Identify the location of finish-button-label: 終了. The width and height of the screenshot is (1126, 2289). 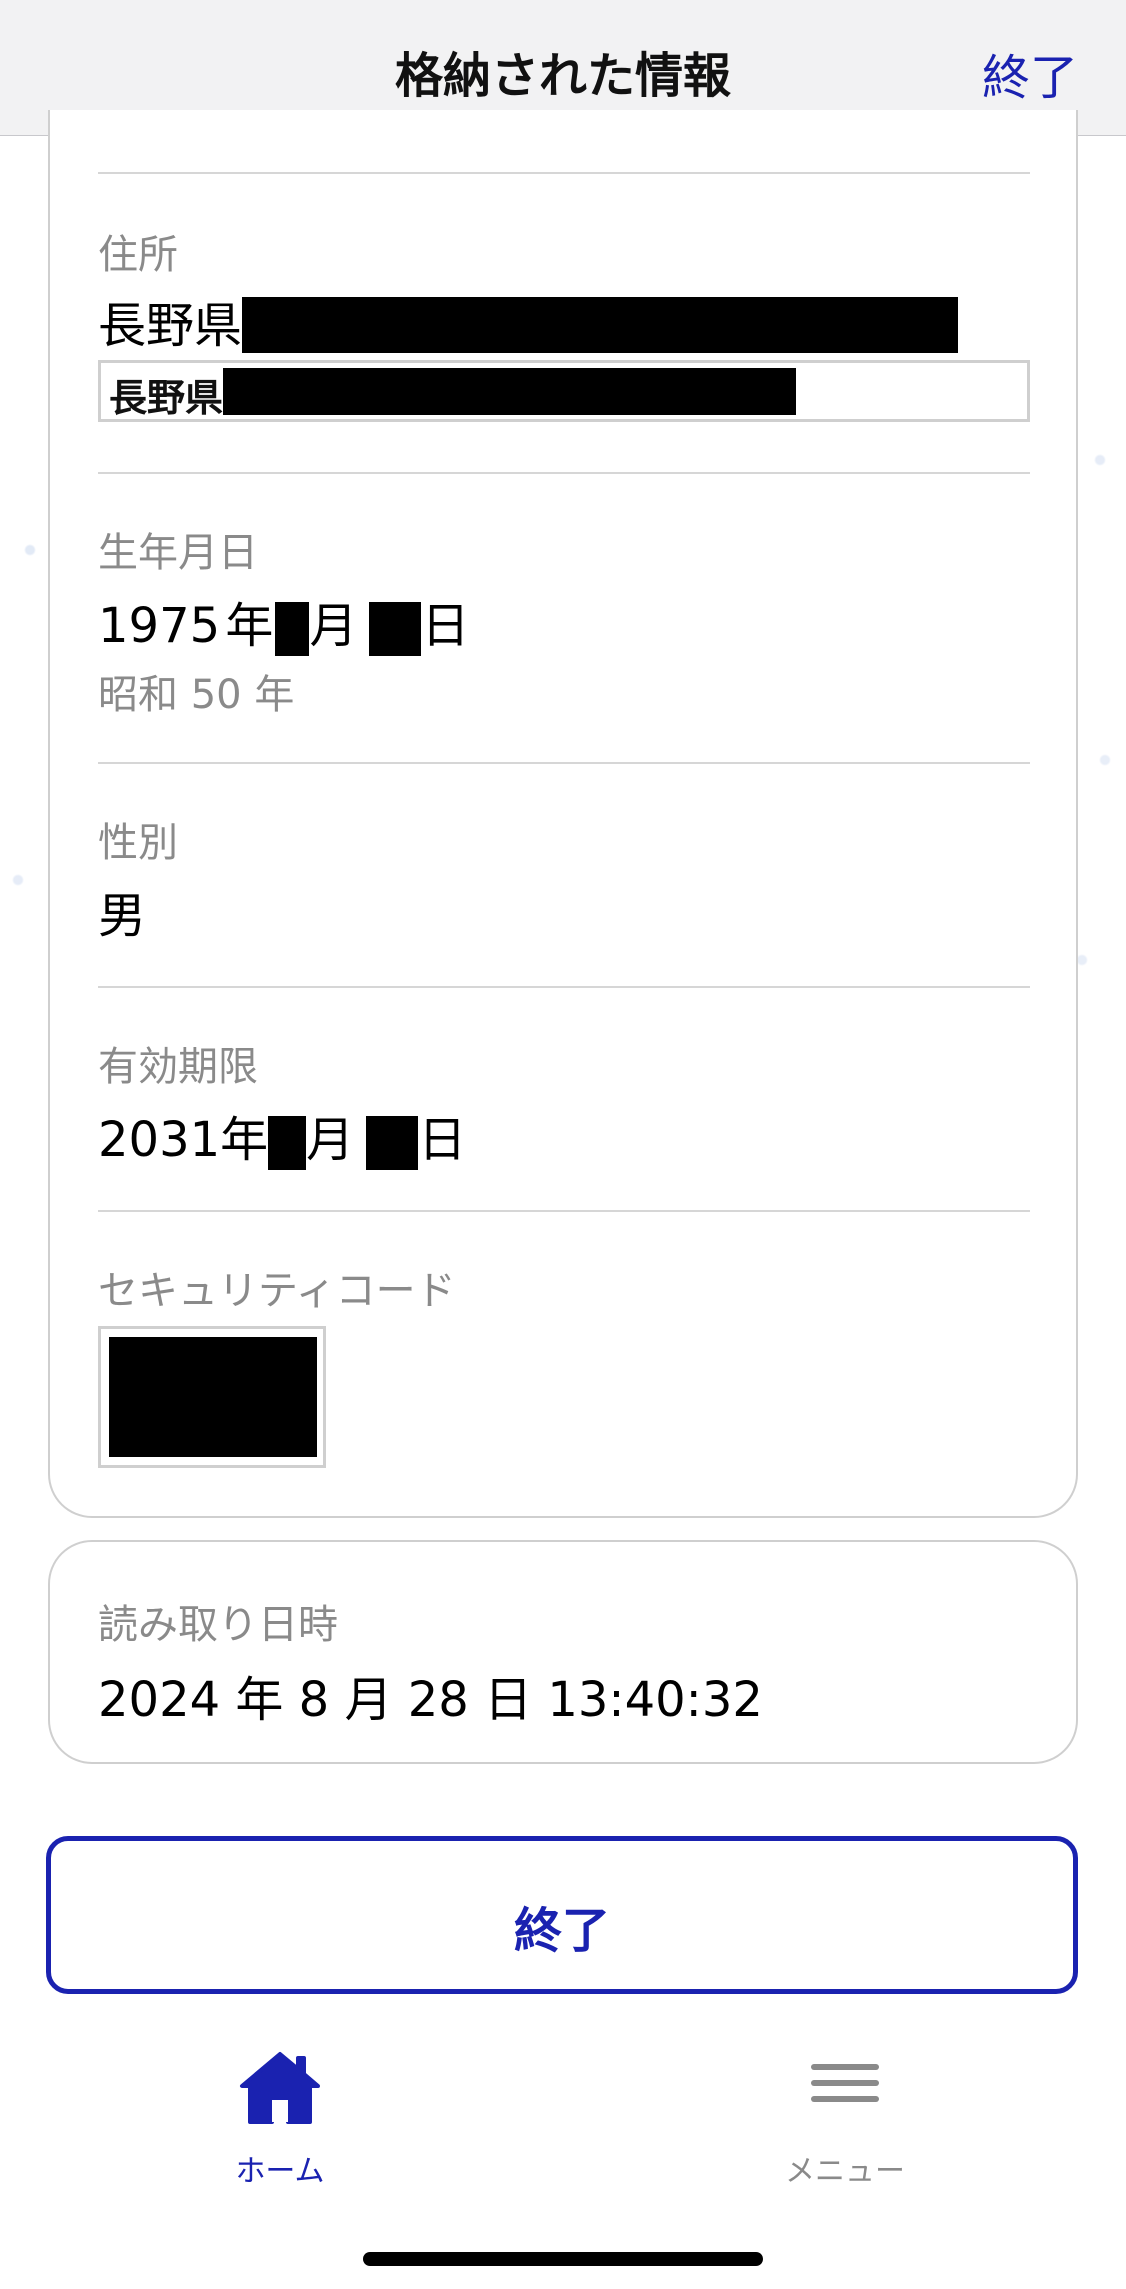
(561, 1931).